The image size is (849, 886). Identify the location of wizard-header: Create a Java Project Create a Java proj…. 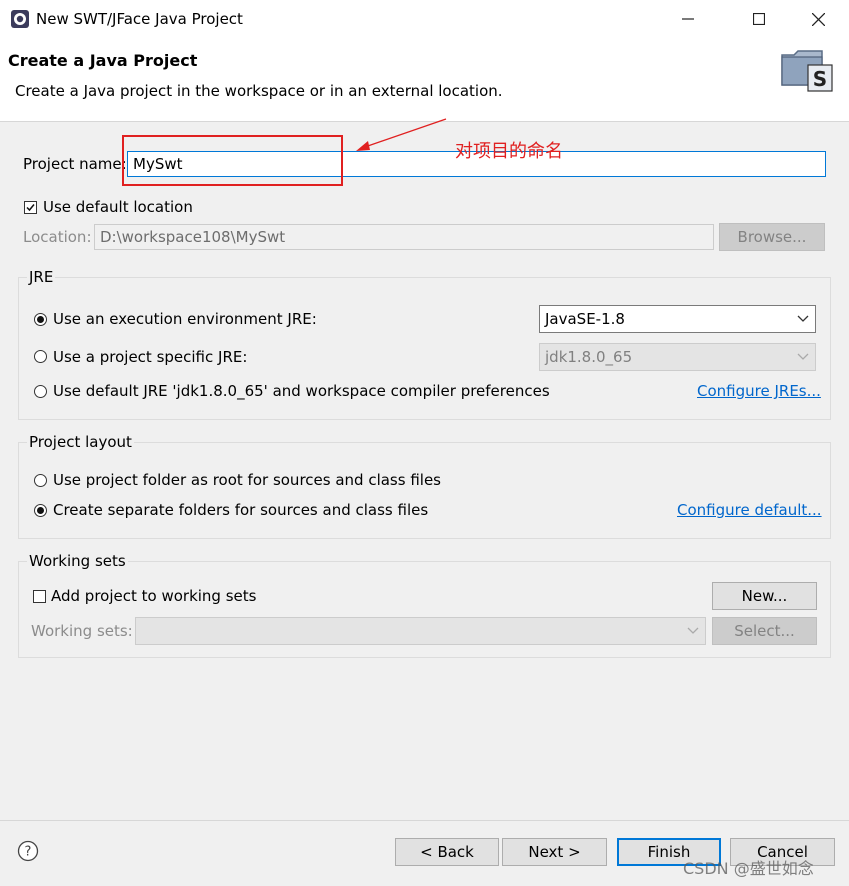
(424, 80).